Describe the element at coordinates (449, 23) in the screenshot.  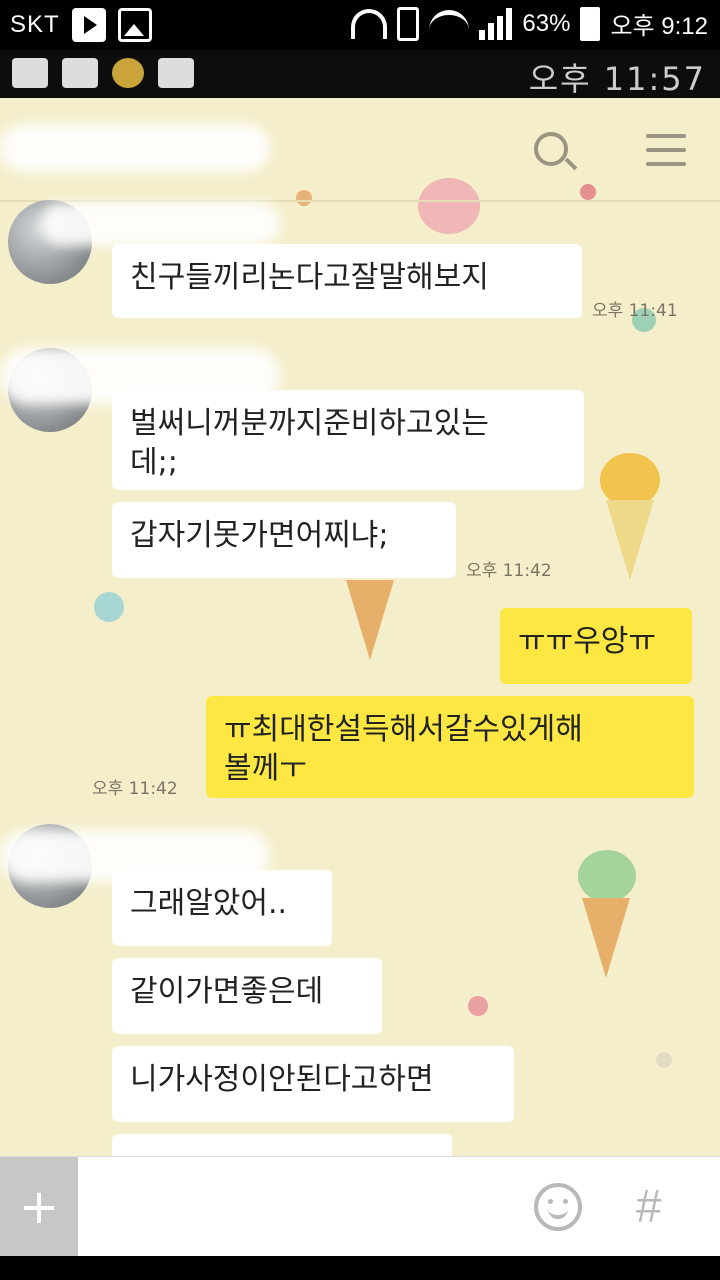
I see `wifi-icon` at that location.